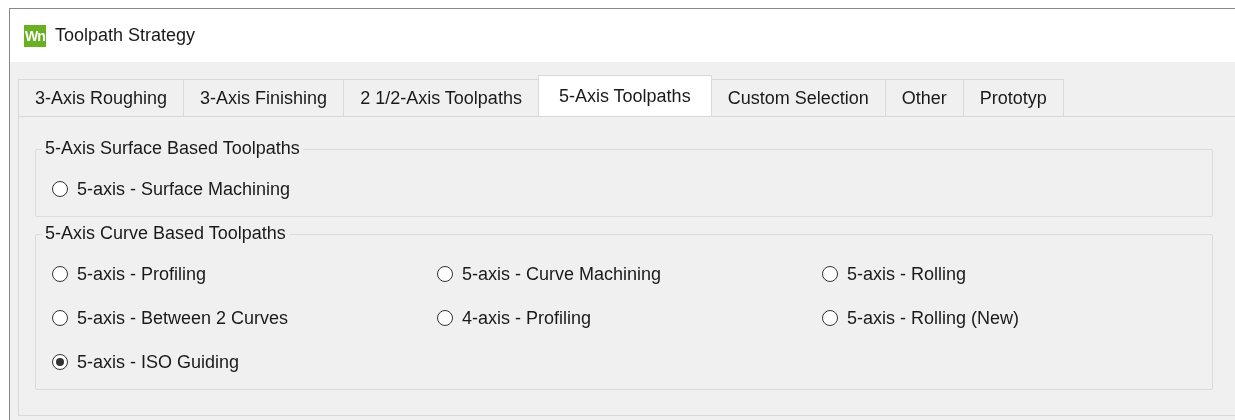 This screenshot has height=420, width=1235. Describe the element at coordinates (527, 318) in the screenshot. I see `radio-label: 4-axis - Profiling` at that location.